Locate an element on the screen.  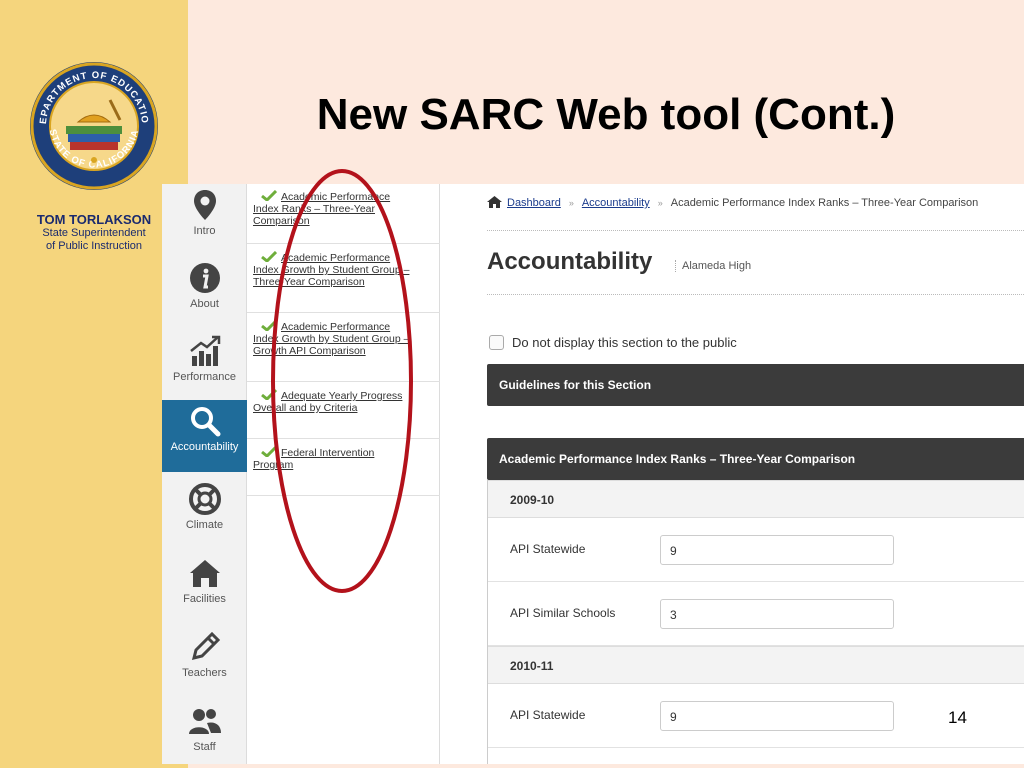
users-icon is located at coordinates (204, 721).